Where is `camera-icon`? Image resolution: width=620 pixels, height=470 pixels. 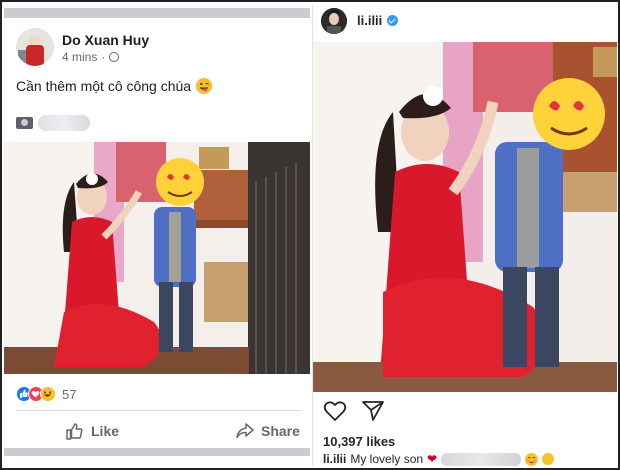 camera-icon is located at coordinates (24, 123).